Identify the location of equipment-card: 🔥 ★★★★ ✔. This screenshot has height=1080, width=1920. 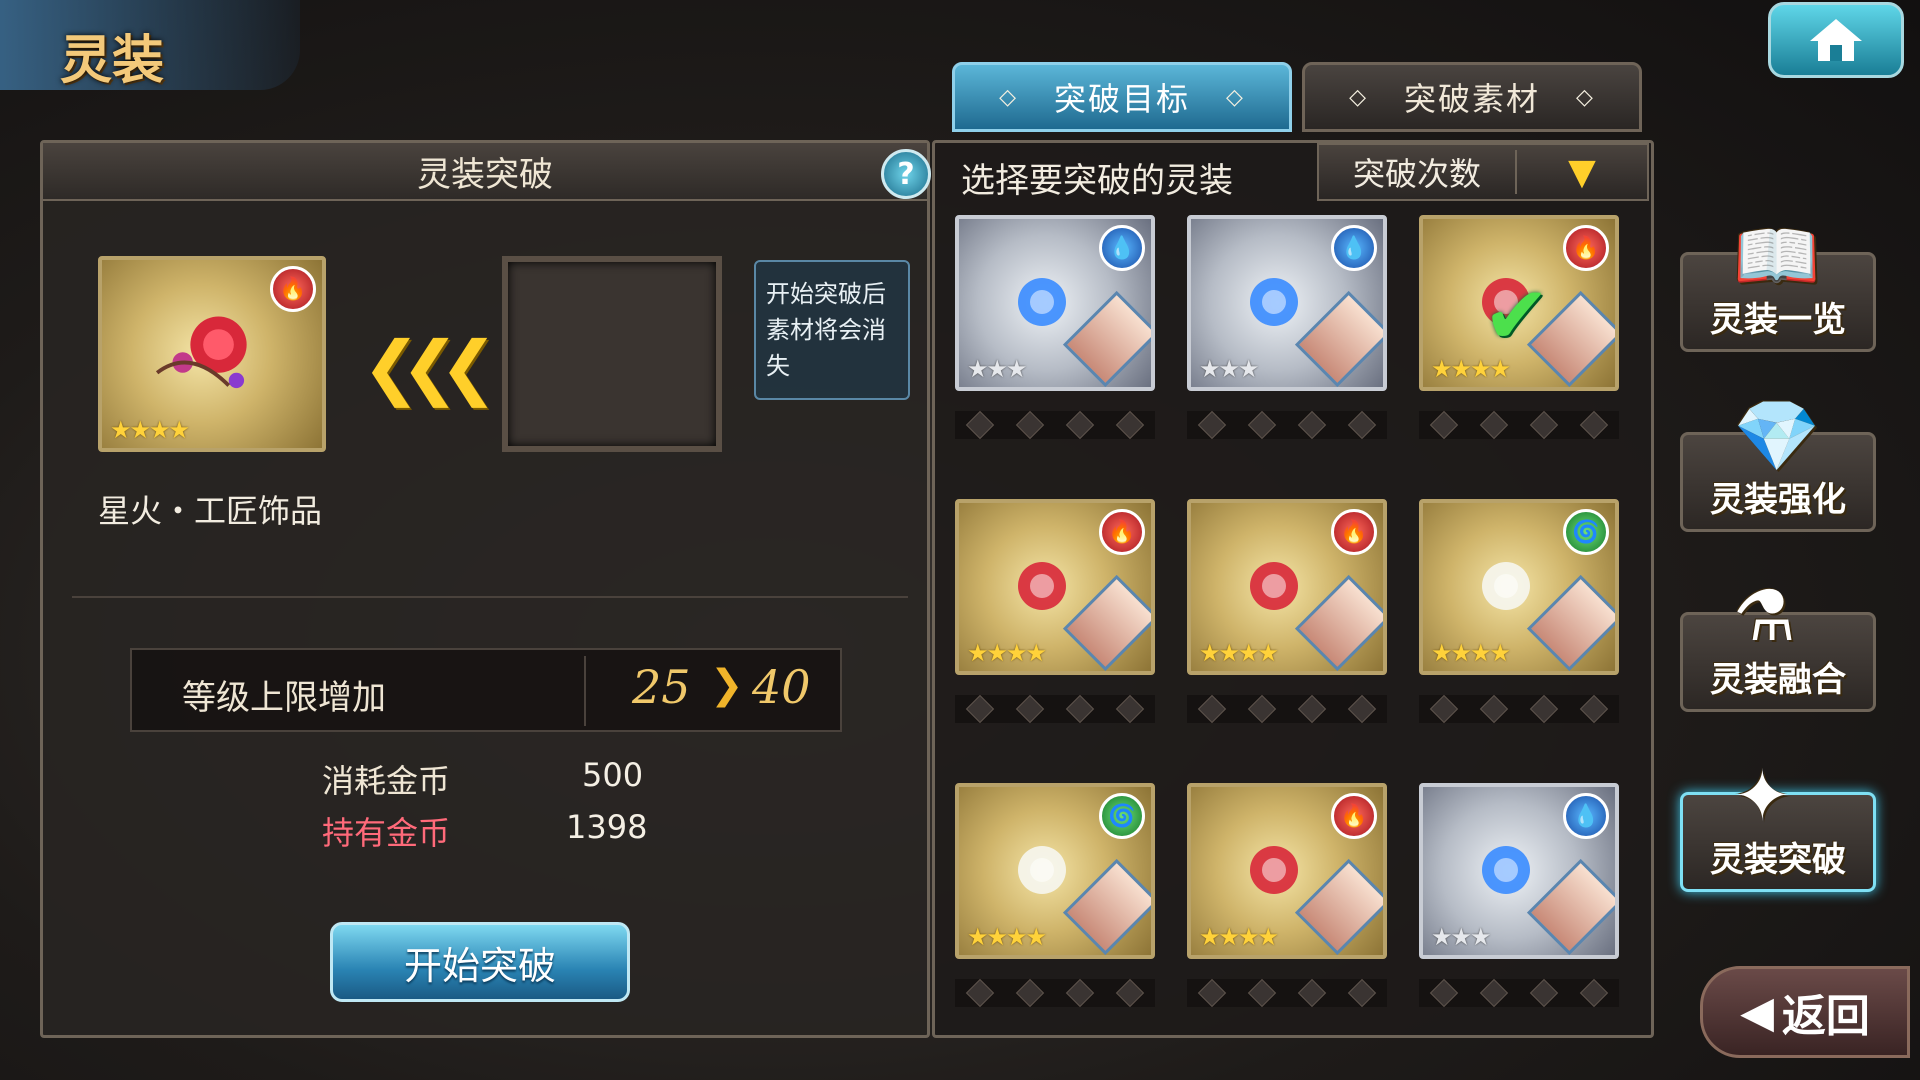
(1519, 303).